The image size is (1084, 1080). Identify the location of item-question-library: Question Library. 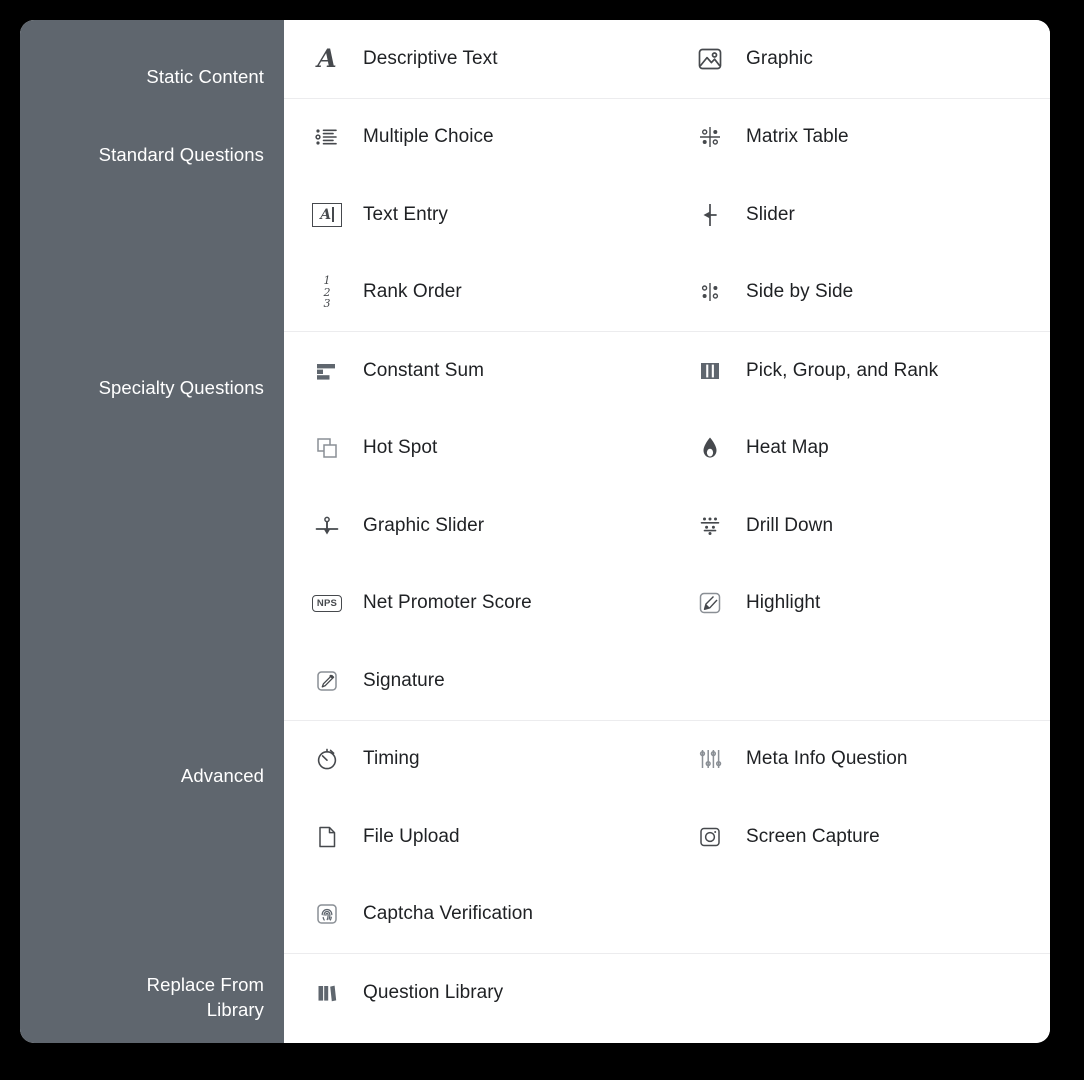
(475, 993).